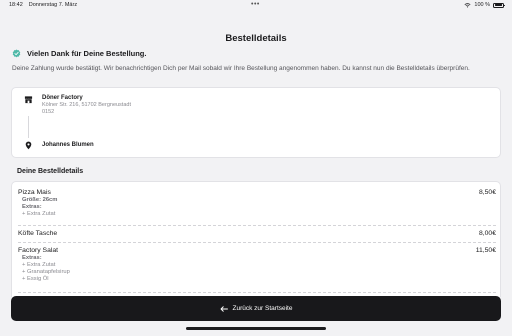 The width and height of the screenshot is (512, 336). Describe the element at coordinates (485, 250) in the screenshot. I see `item-price: 11,50€` at that location.